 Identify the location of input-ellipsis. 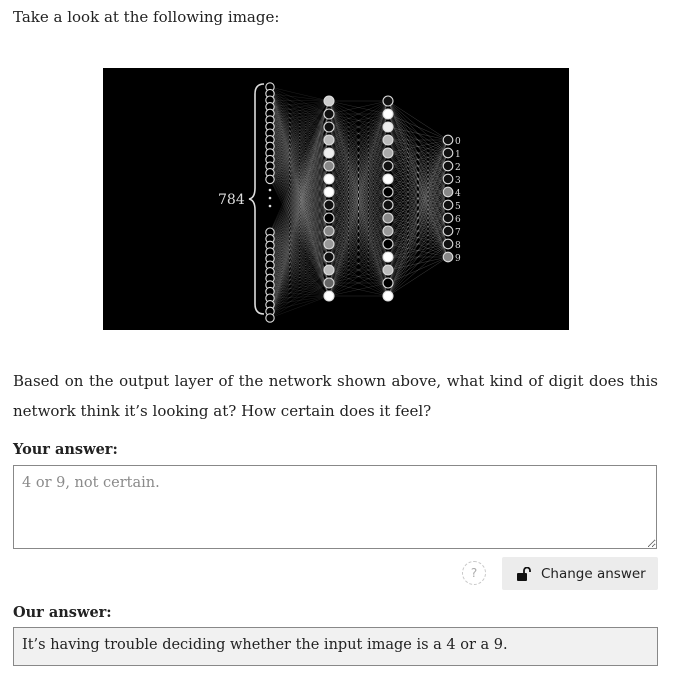
(270, 198).